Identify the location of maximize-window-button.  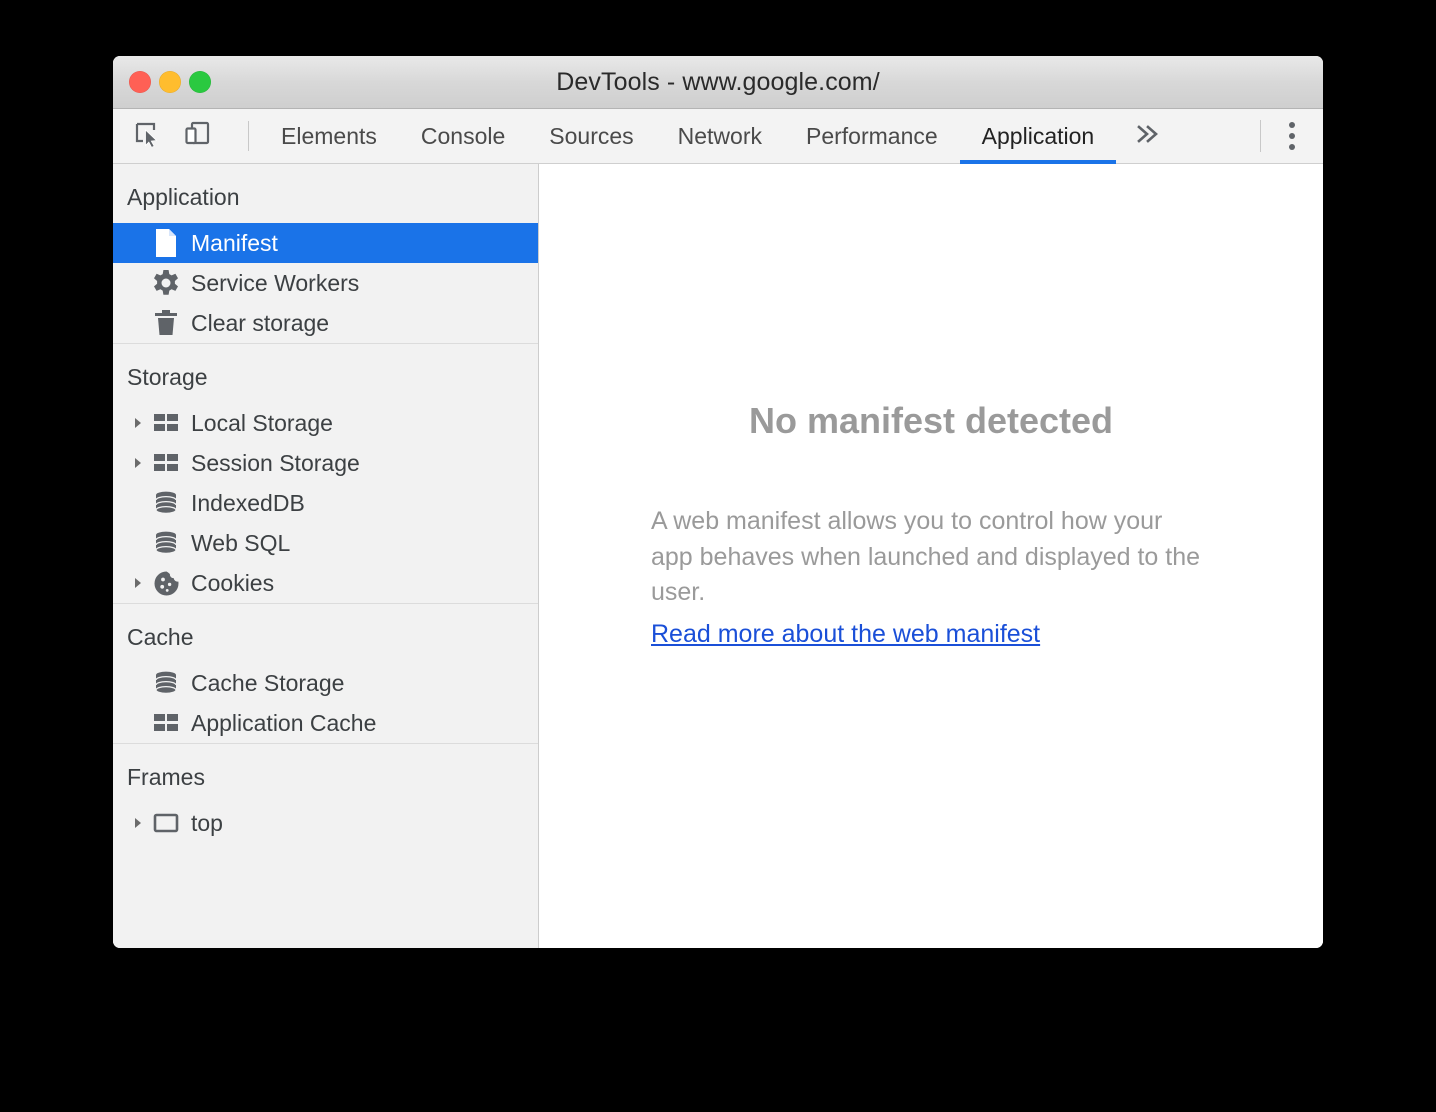
(200, 82).